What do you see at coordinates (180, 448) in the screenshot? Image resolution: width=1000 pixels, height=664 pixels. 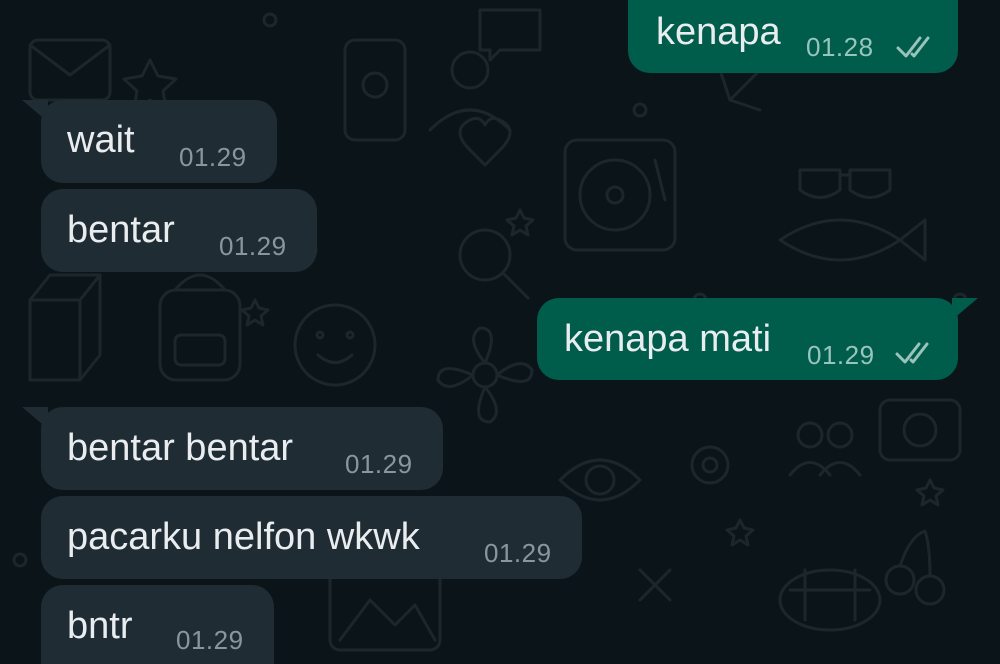 I see `message-text: bentar bentar` at bounding box center [180, 448].